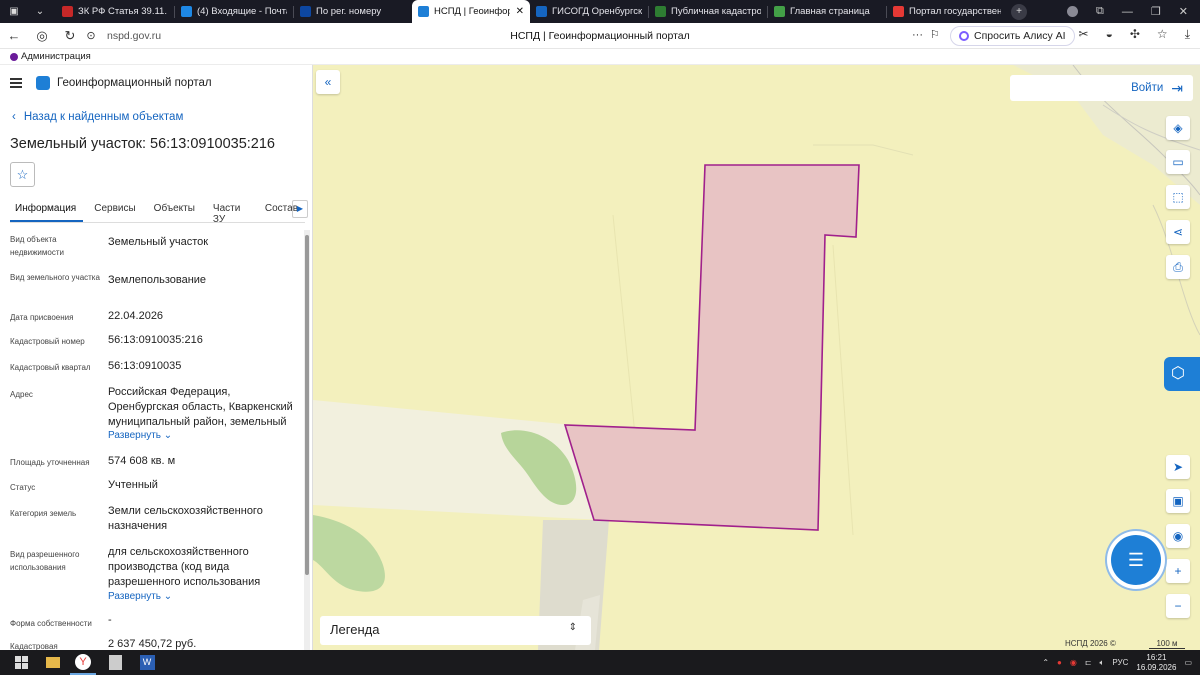 This screenshot has width=1200, height=675. I want to click on measure-button: ▭, so click(1178, 162).